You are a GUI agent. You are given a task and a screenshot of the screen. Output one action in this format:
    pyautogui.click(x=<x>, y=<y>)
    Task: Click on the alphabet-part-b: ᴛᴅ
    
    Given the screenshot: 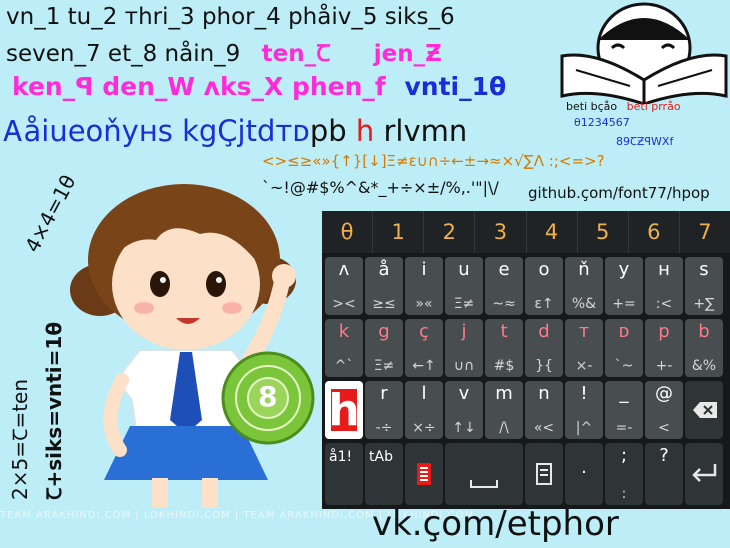 What is the action you would take?
    pyautogui.click(x=292, y=131)
    